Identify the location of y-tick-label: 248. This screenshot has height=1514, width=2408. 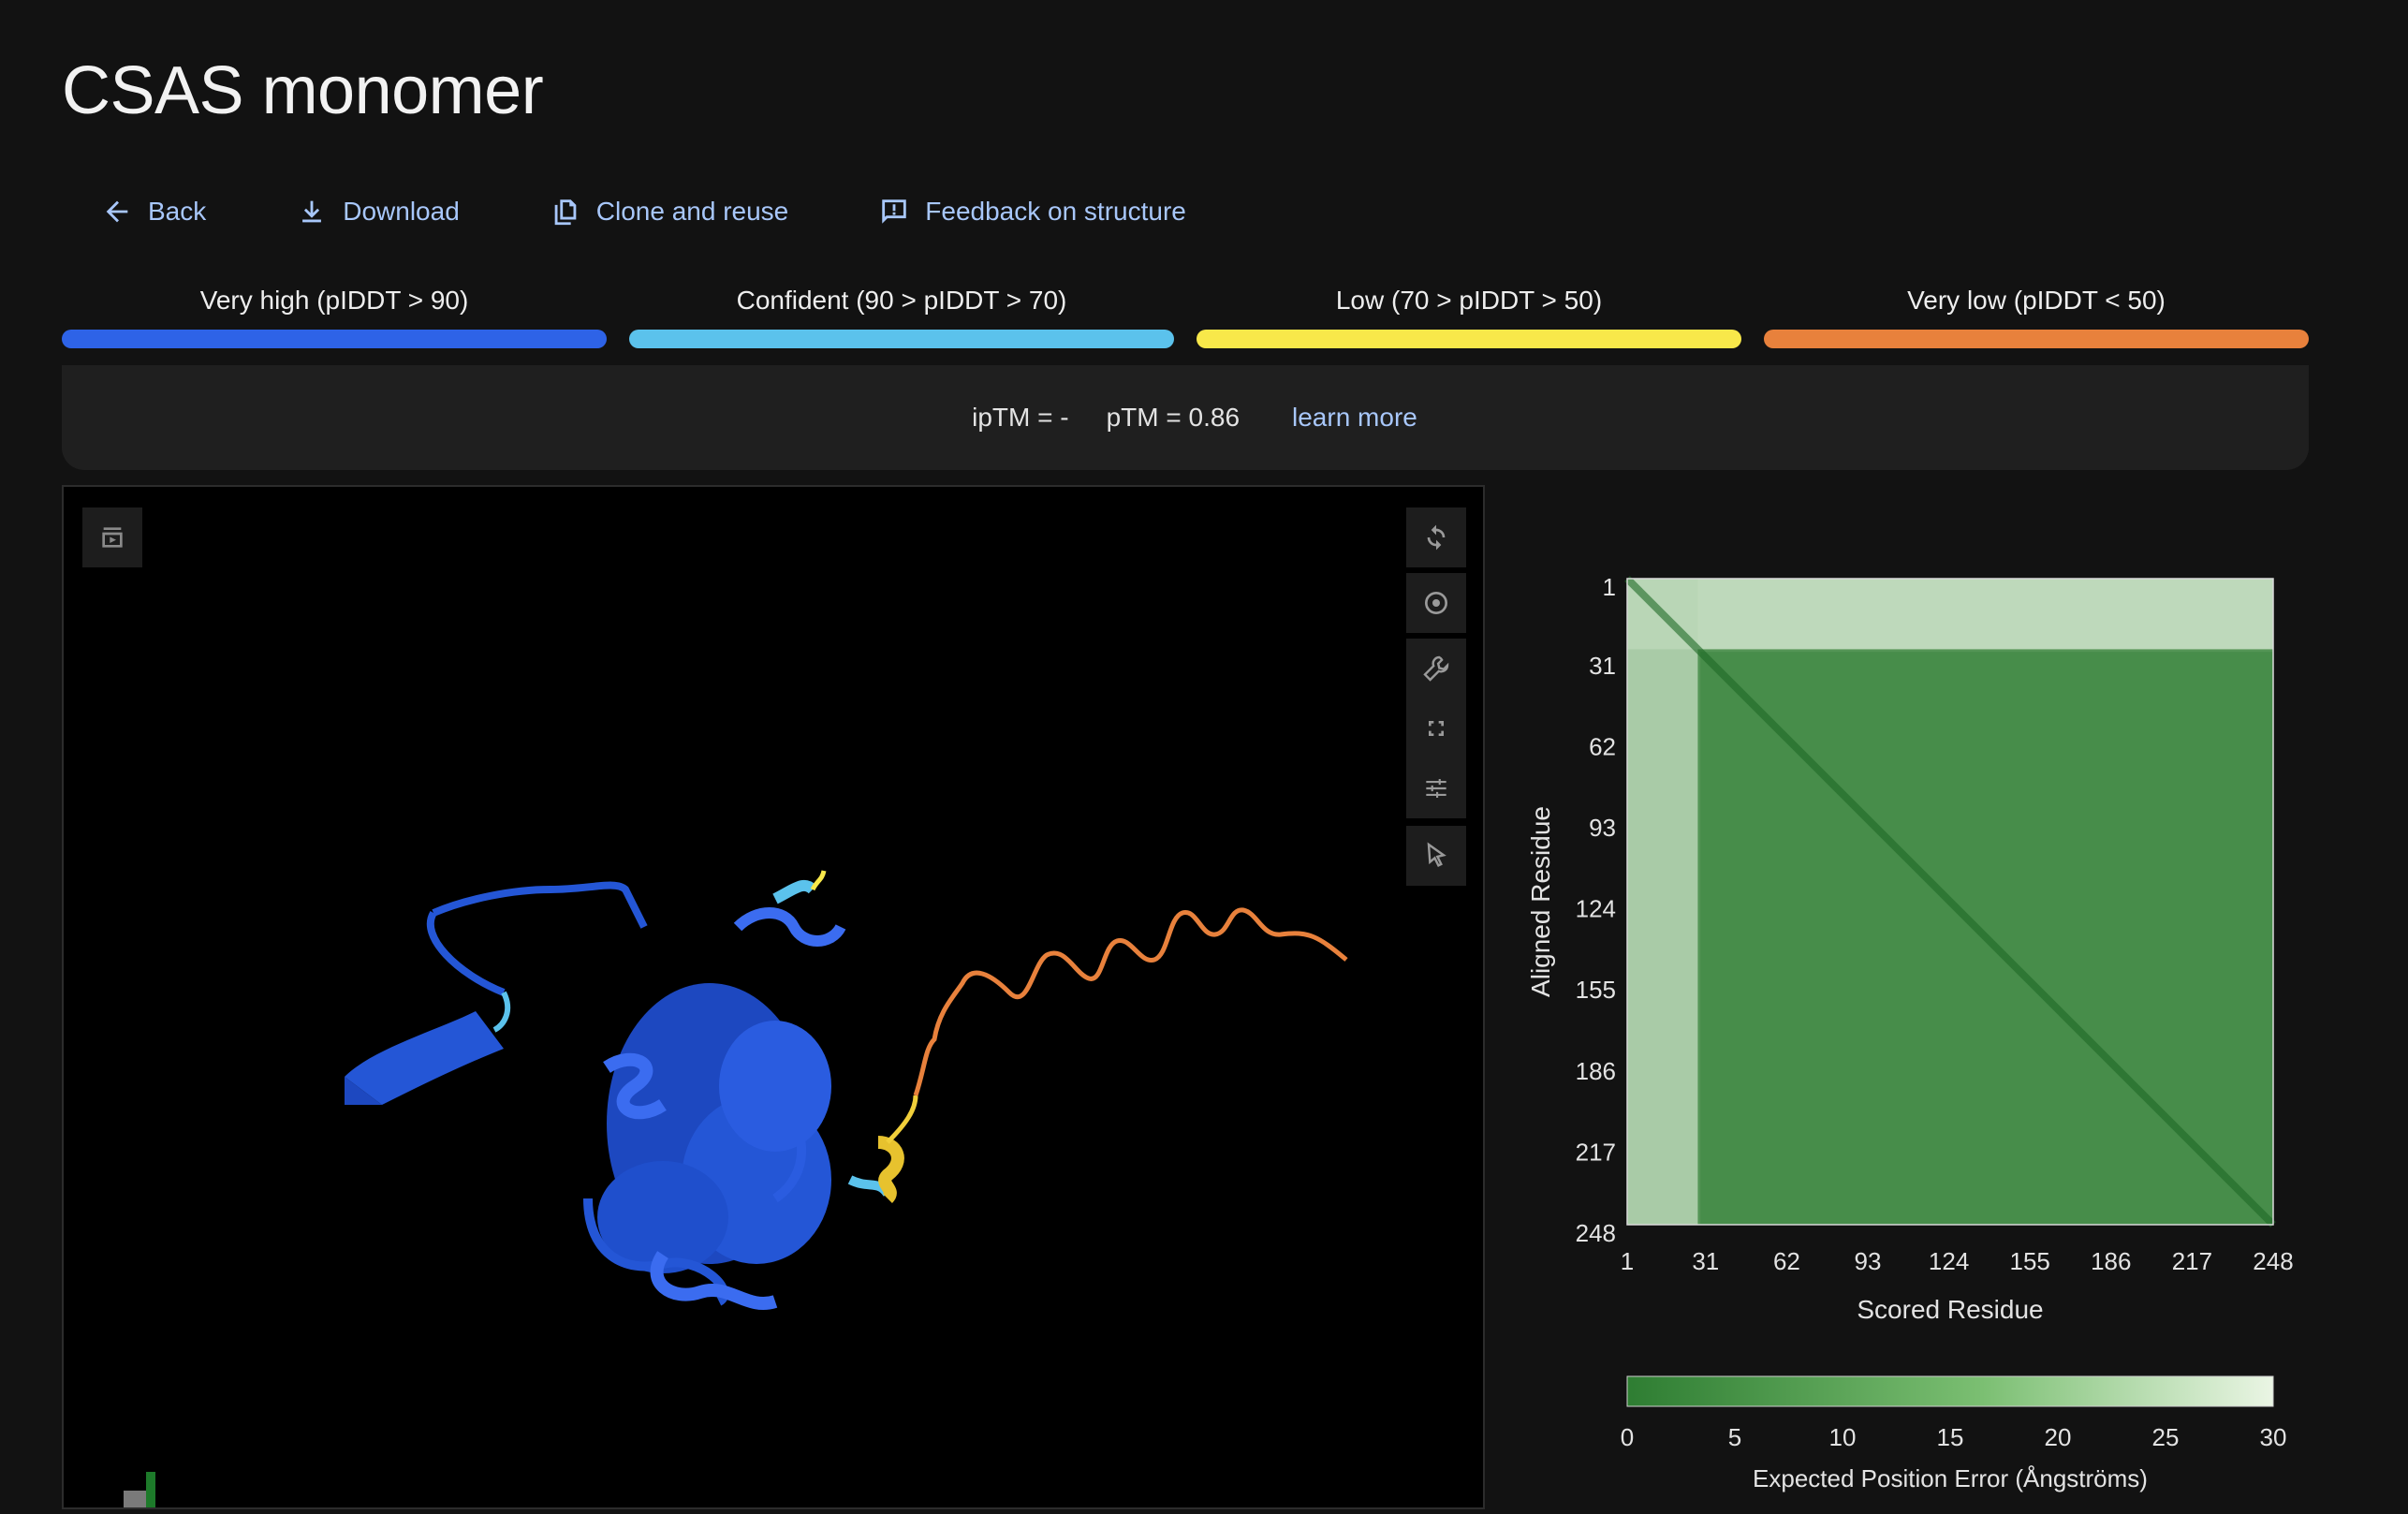
(1596, 1233).